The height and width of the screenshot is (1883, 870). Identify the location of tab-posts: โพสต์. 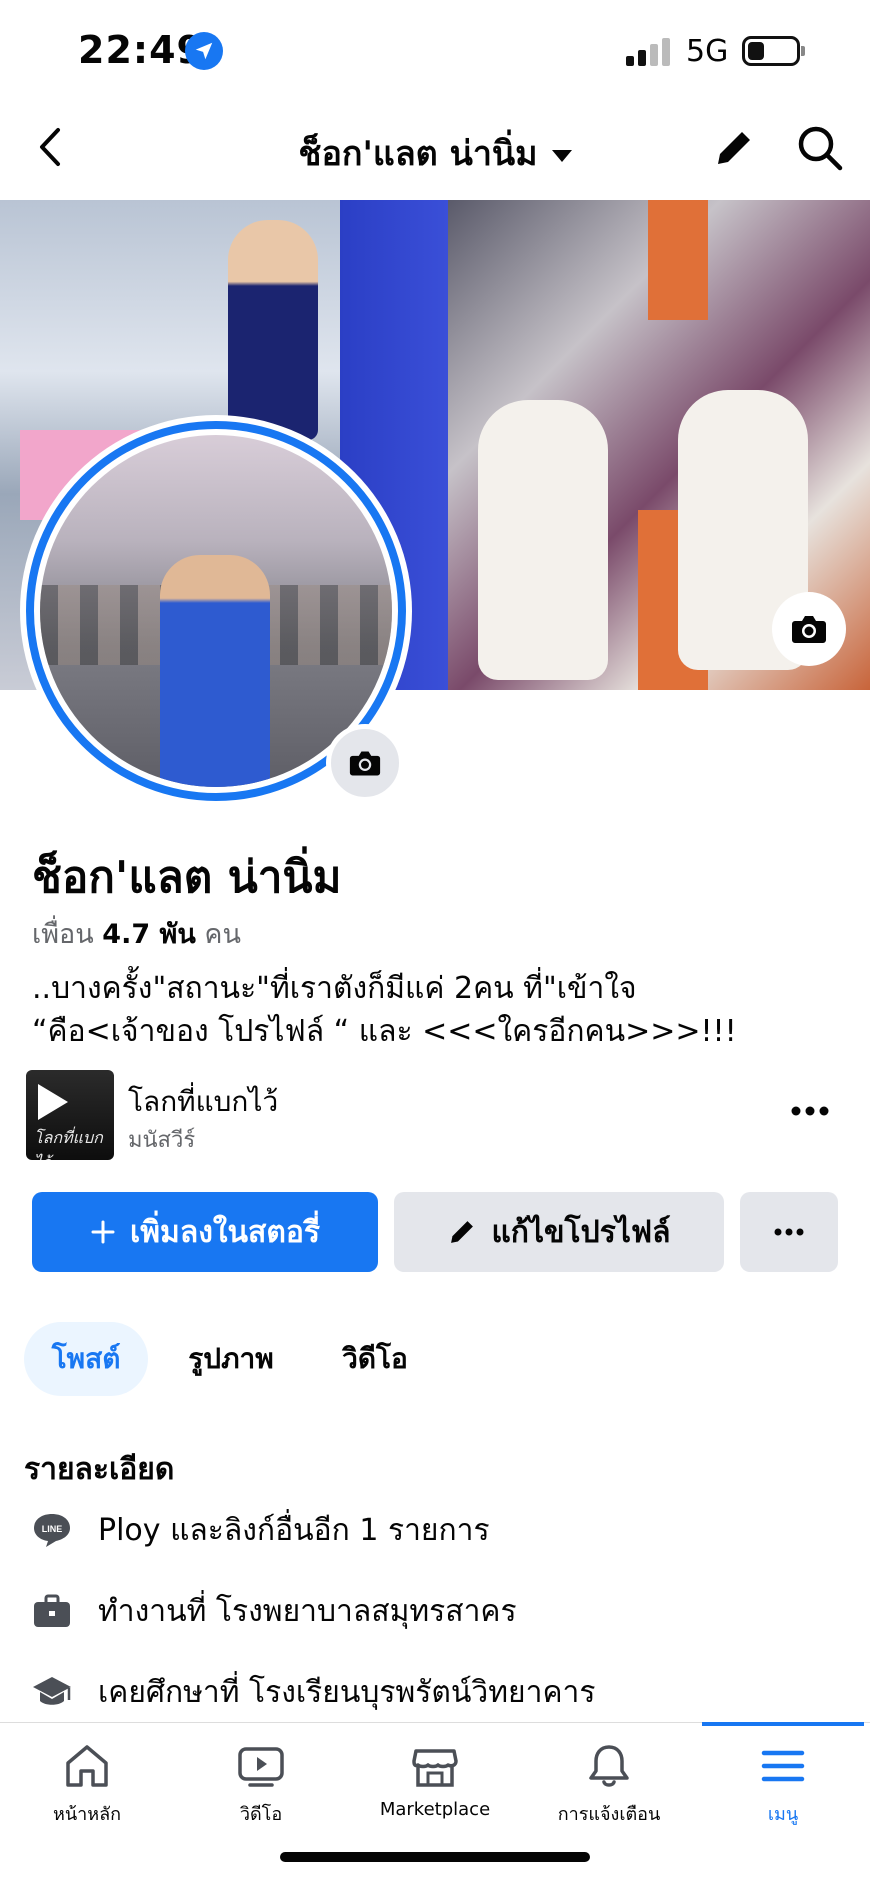
(86, 1359).